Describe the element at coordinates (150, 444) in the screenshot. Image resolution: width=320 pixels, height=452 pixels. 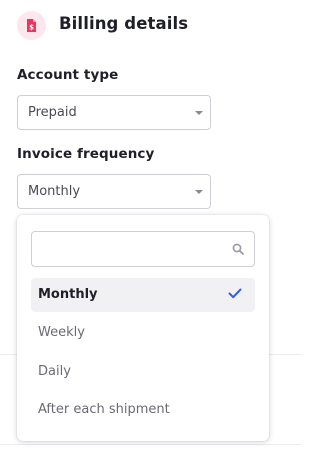
I see `section-divider` at that location.